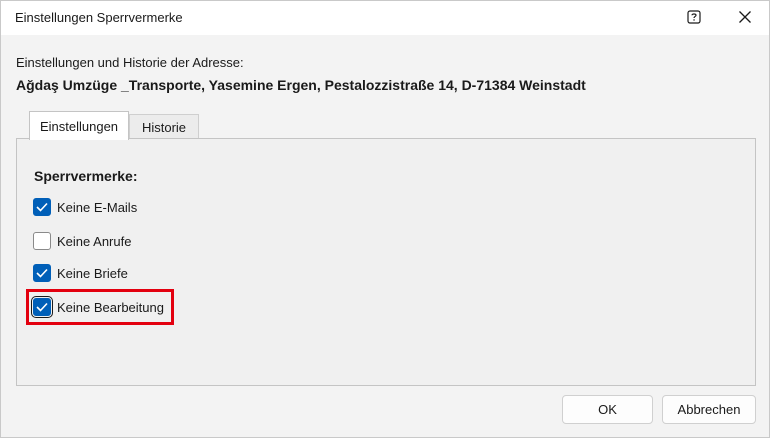 The height and width of the screenshot is (438, 770). What do you see at coordinates (709, 409) in the screenshot?
I see `cancel-button: Abbrechen` at bounding box center [709, 409].